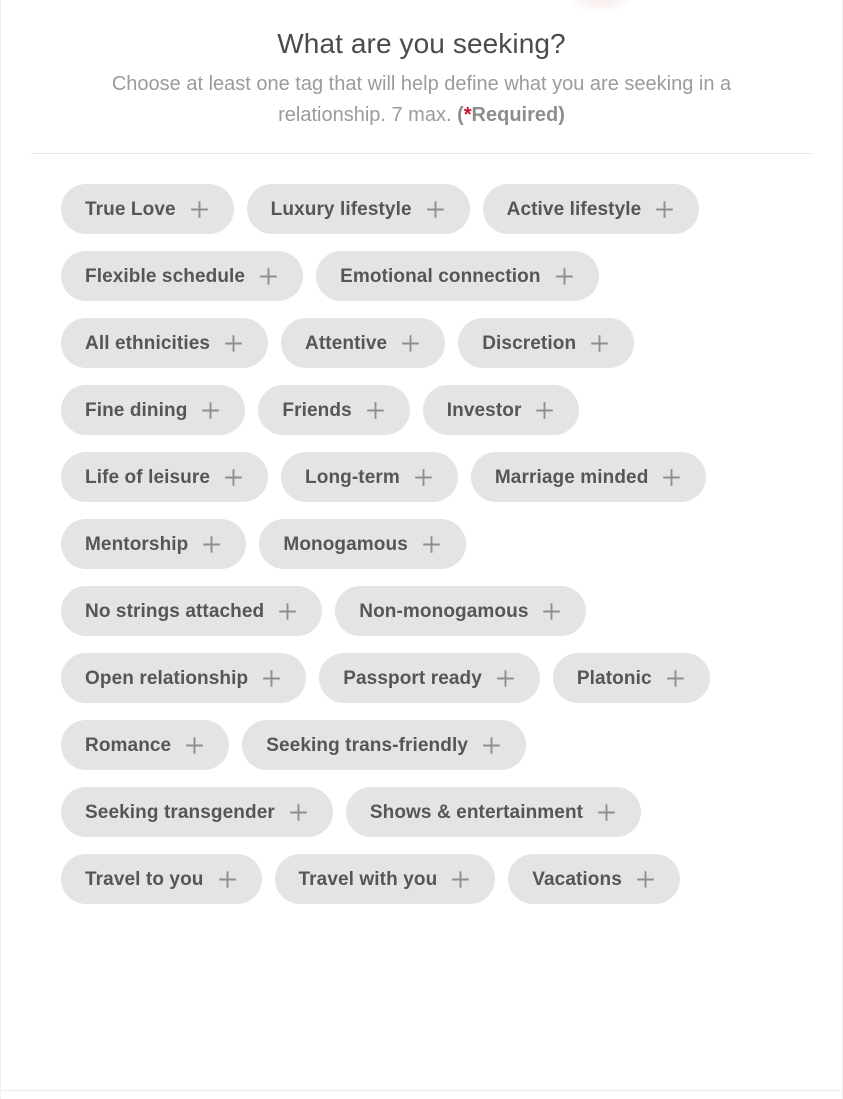 The image size is (843, 1099). I want to click on tag-chip: All ethnicities, so click(165, 343).